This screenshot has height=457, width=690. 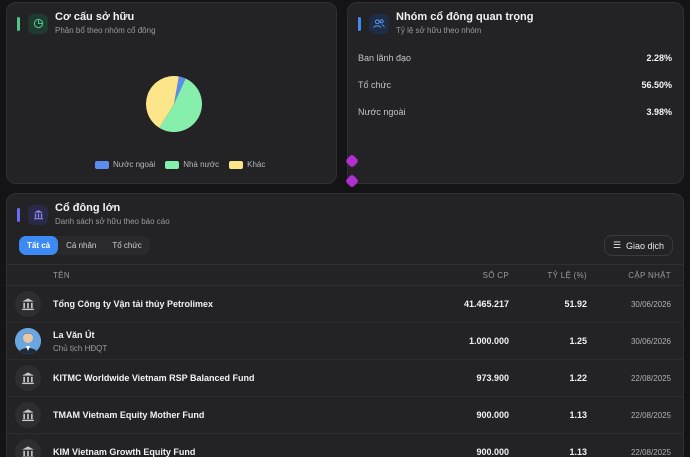 What do you see at coordinates (61, 275) in the screenshot?
I see `col-name: TÊN` at bounding box center [61, 275].